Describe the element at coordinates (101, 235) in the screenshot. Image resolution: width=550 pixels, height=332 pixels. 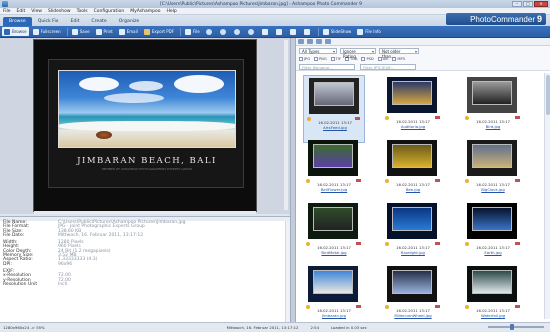
I see `info-value: Mittwoch, 16. Februar 2011, 13:17:12` at that location.